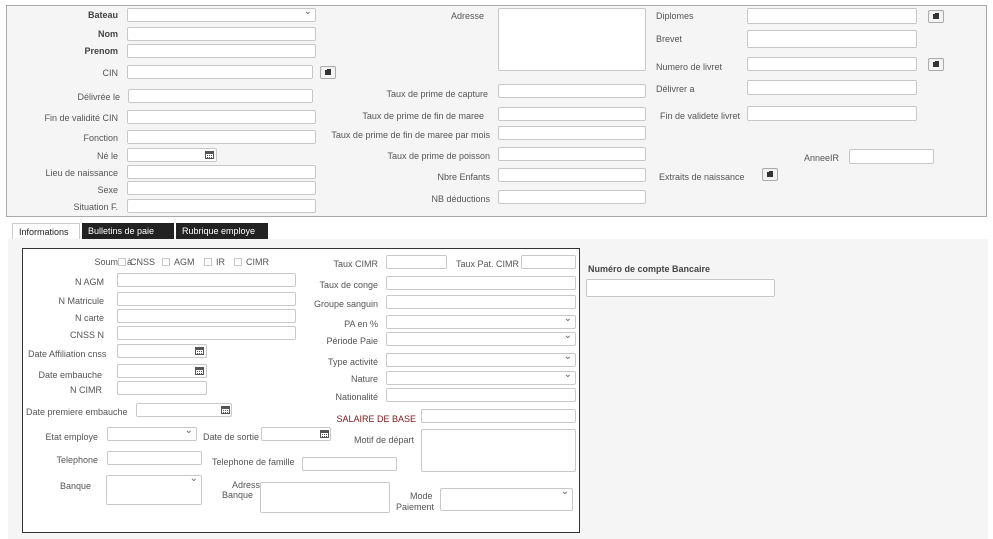 The width and height of the screenshot is (993, 539). Describe the element at coordinates (410, 135) in the screenshot. I see `taux-fin-maree-mois-label: Taux de prime de fin de maree par mois` at that location.